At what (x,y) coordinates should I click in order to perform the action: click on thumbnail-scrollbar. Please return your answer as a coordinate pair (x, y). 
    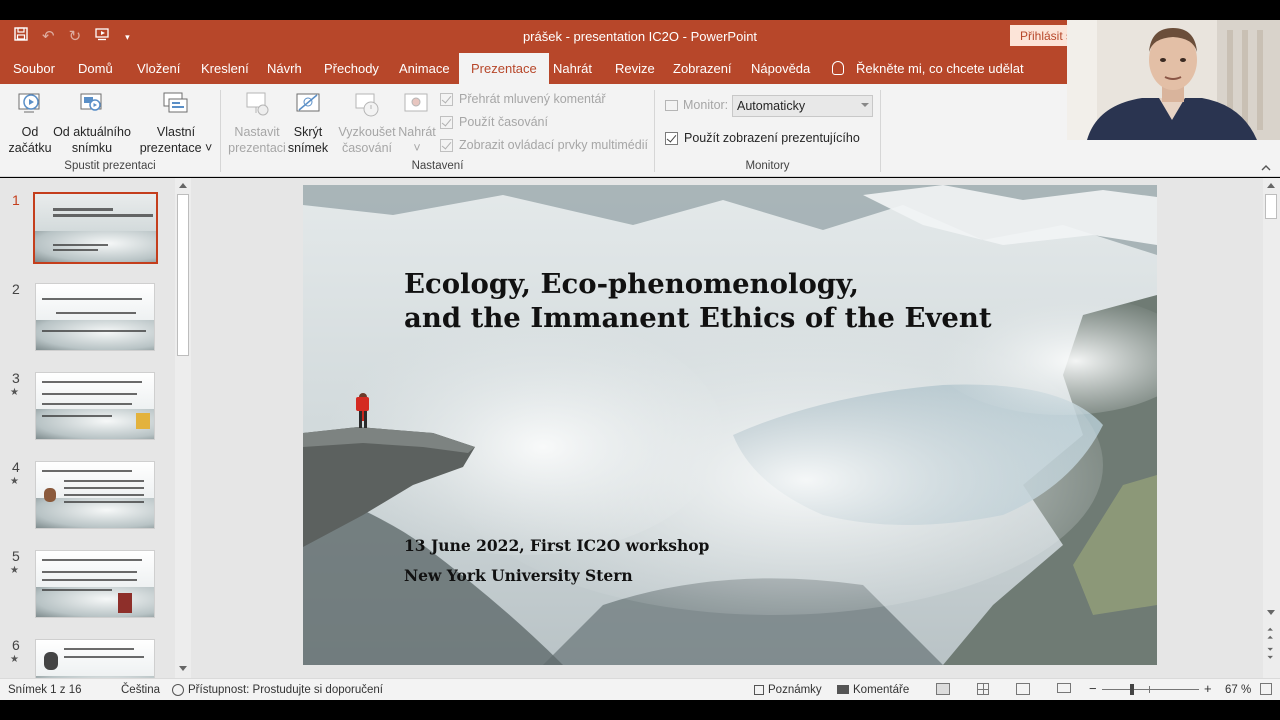
    Looking at the image, I should click on (183, 428).